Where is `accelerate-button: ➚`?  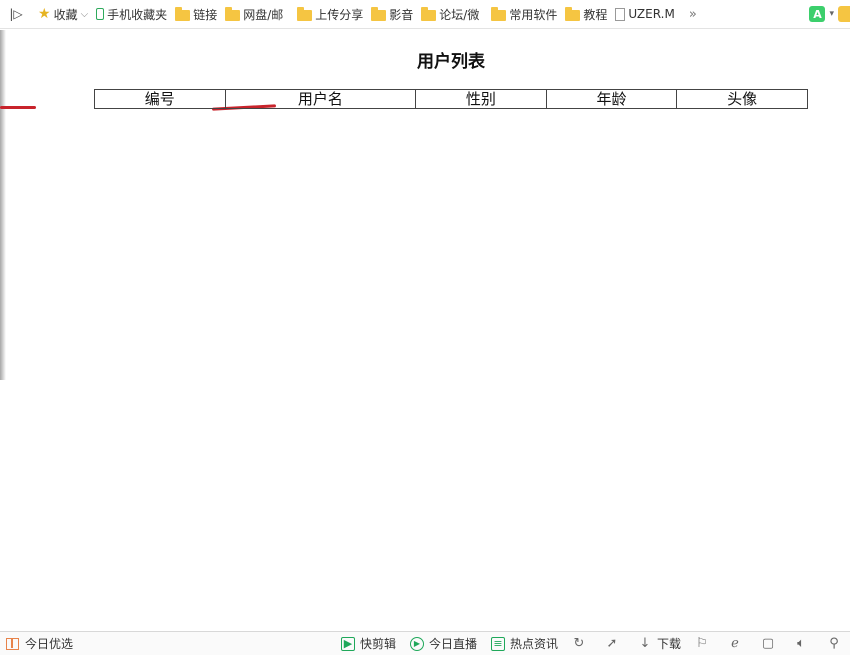 accelerate-button: ➚ is located at coordinates (614, 643).